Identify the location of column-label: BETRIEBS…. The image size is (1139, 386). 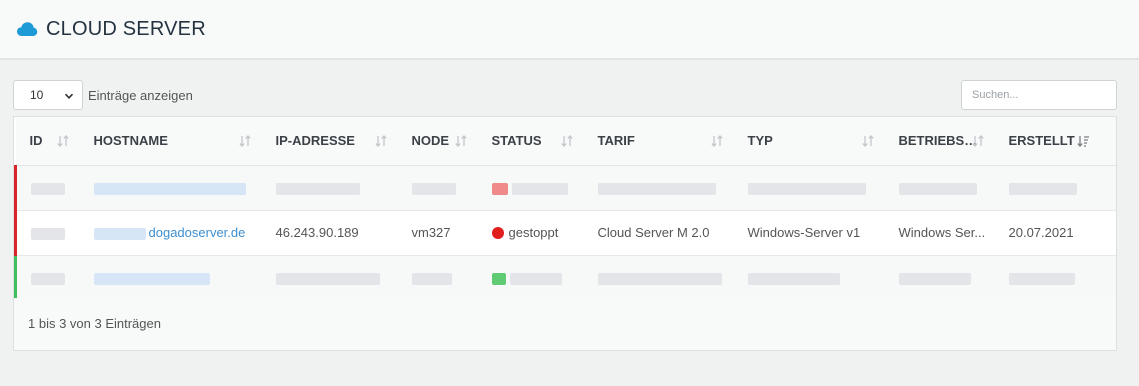
(938, 141).